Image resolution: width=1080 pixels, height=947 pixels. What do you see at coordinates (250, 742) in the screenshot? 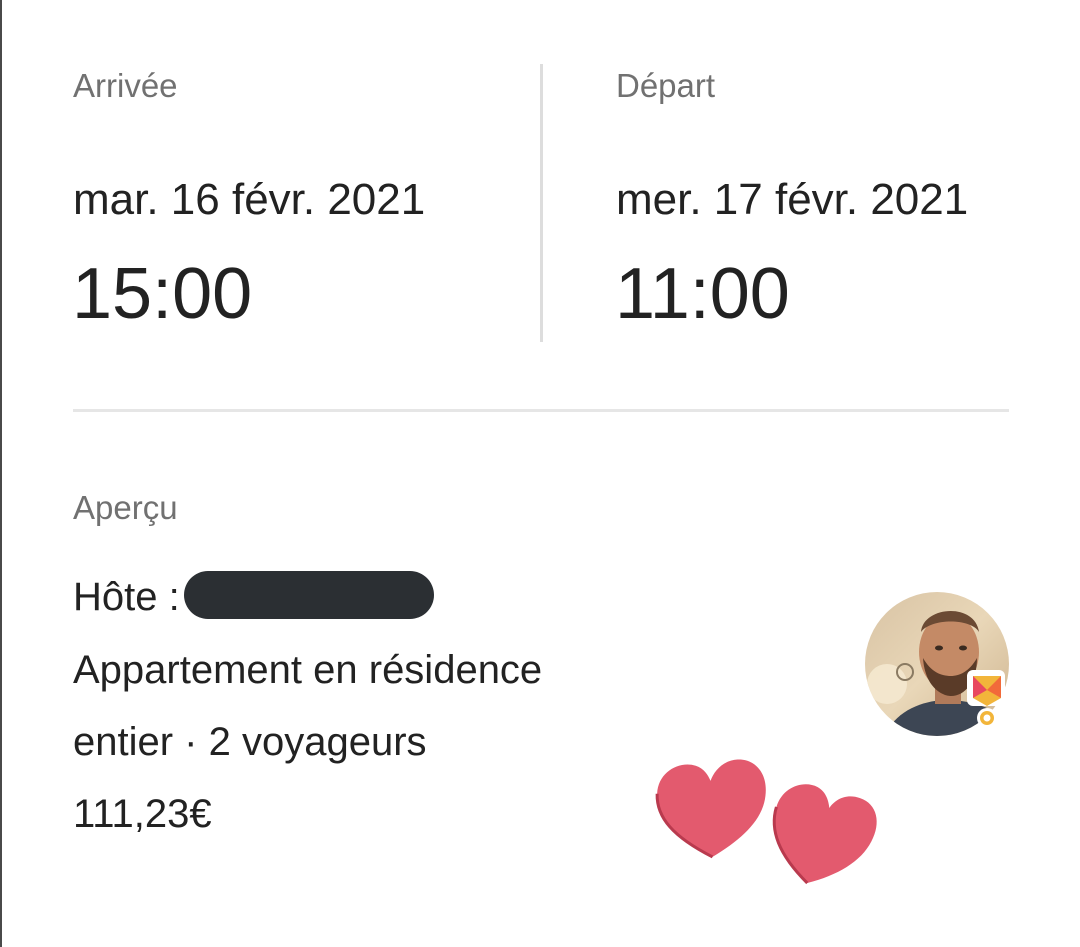
I see `listing-type-line2: entier · 2 voyageurs` at bounding box center [250, 742].